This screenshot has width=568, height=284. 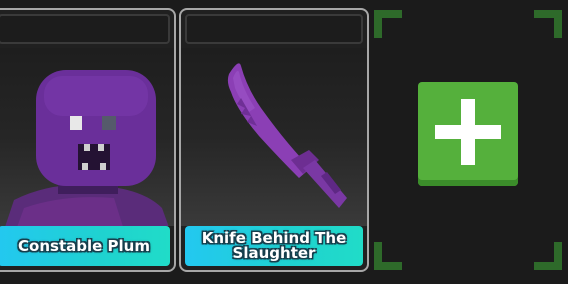 What do you see at coordinates (287, 135) in the screenshot?
I see `knife-icon` at bounding box center [287, 135].